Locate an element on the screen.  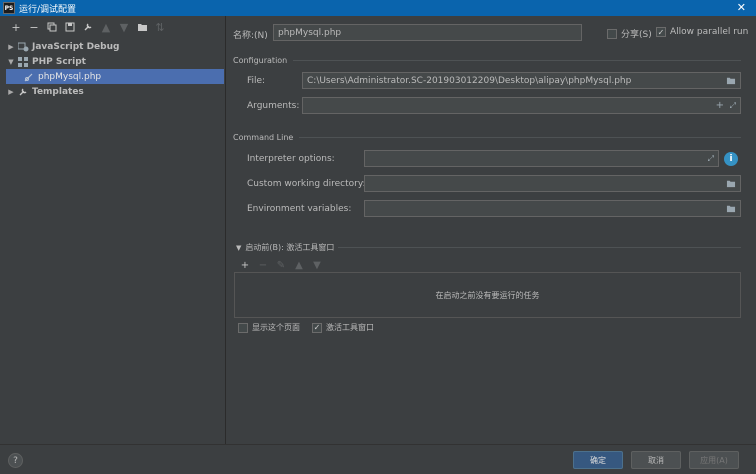
tree-item-label: JavaScript Debug is located at coordinates (76, 46).